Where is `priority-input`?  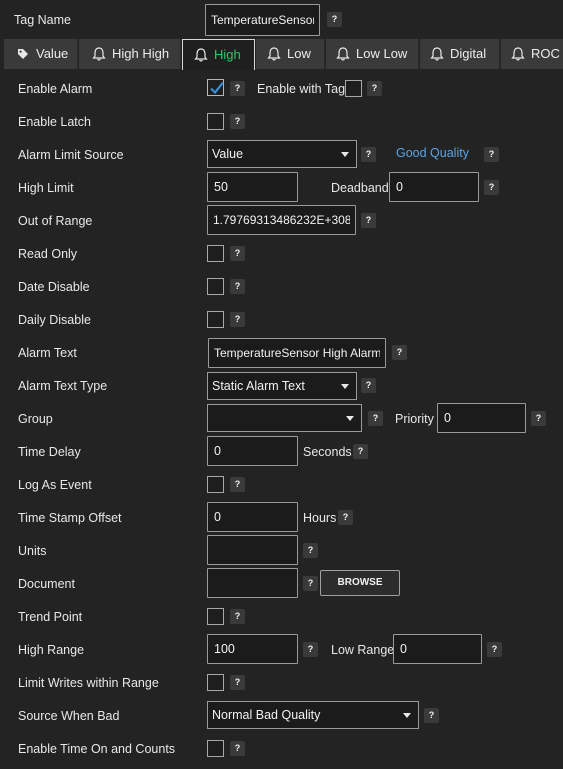 priority-input is located at coordinates (481, 418).